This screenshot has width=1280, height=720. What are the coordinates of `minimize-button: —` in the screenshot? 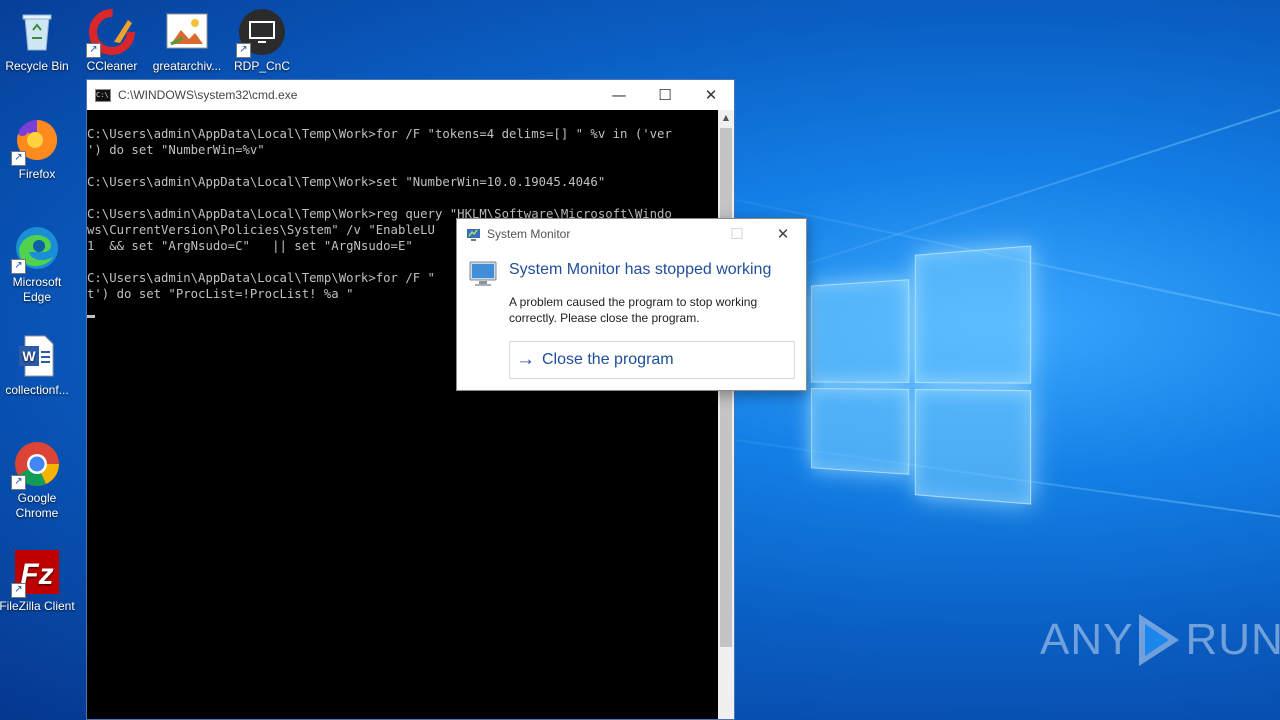 It's located at (619, 95).